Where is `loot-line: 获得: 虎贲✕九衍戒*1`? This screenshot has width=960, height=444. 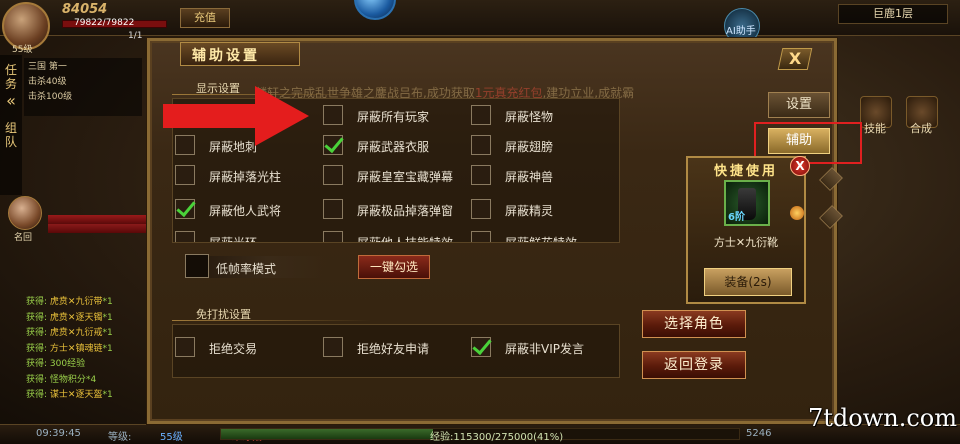
loot-line: 获得: 虎贲✕九衍戒*1 is located at coordinates (69, 334).